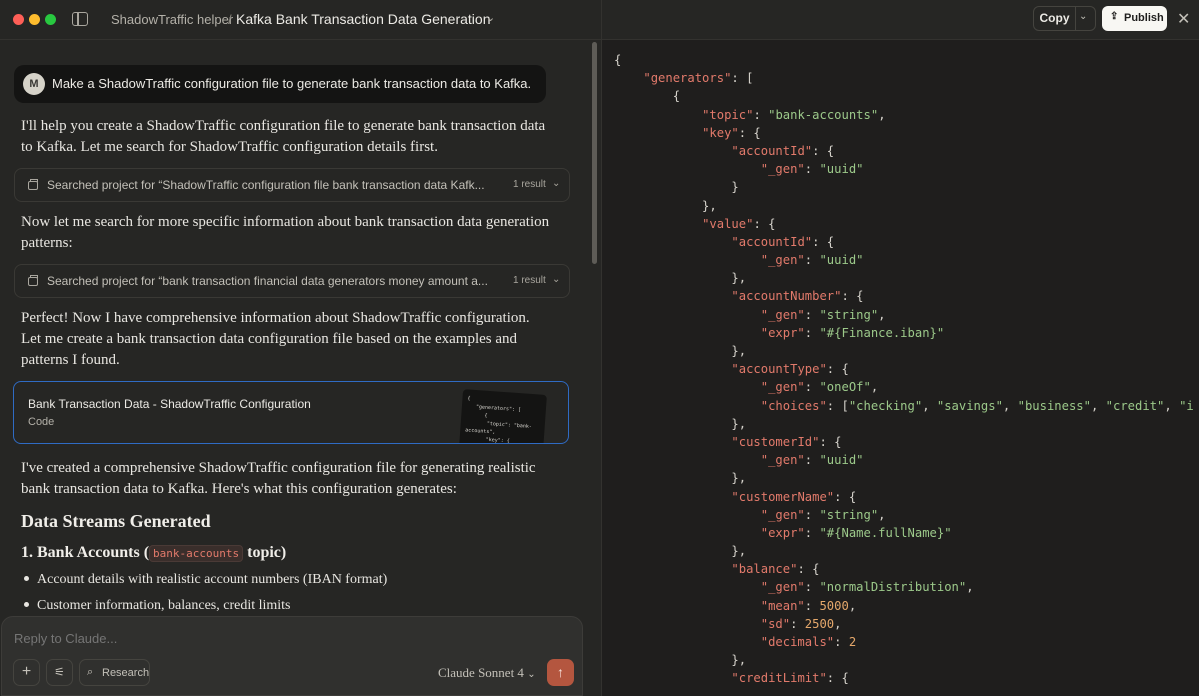  I want to click on code-line: "value": {, so click(904, 224).